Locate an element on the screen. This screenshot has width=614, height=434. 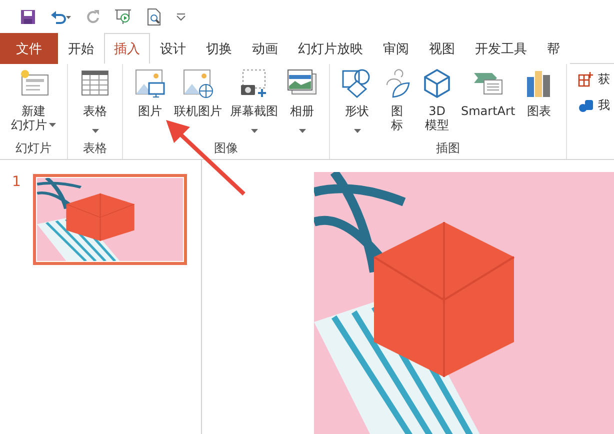
file-menu-tab: 文件 is located at coordinates (29, 48).